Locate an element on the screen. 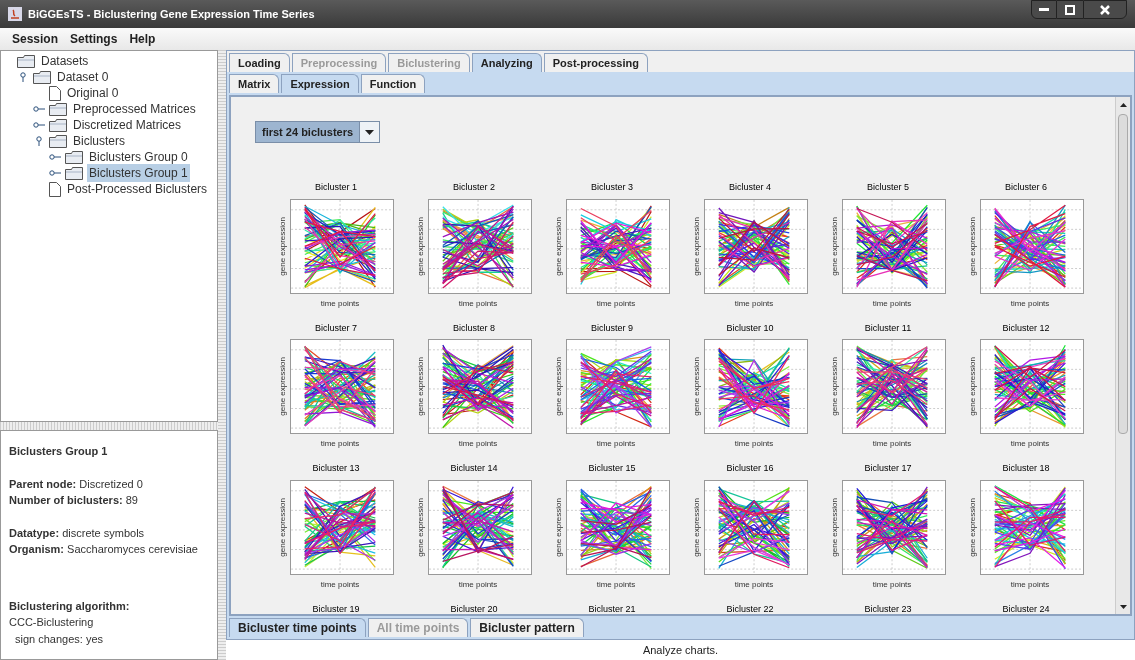 The image size is (1135, 660). tab: Analyzing is located at coordinates (506, 62).